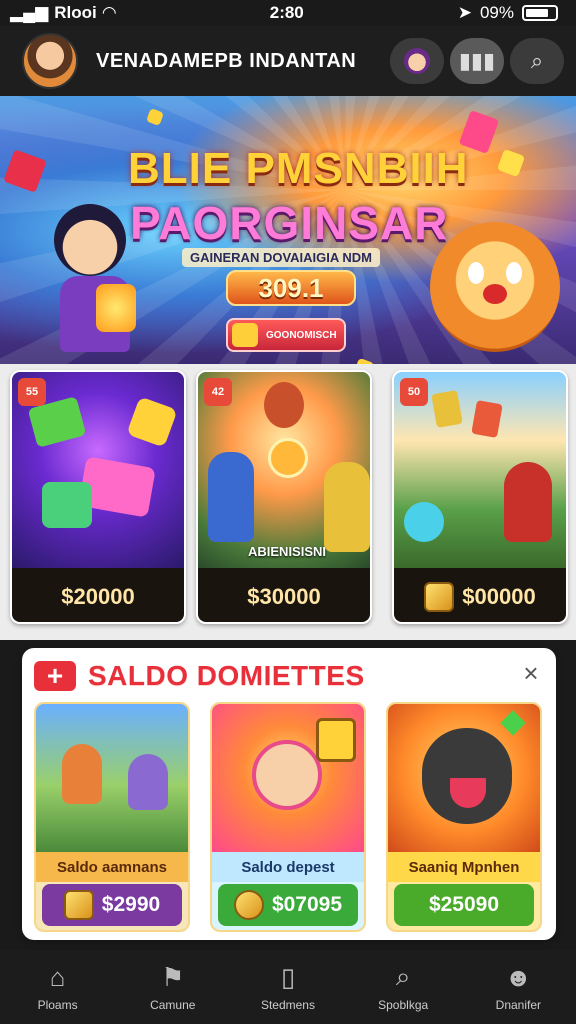 This screenshot has height=1024, width=576. I want to click on hero-title: BLIE PMSNBIIH, so click(298, 168).